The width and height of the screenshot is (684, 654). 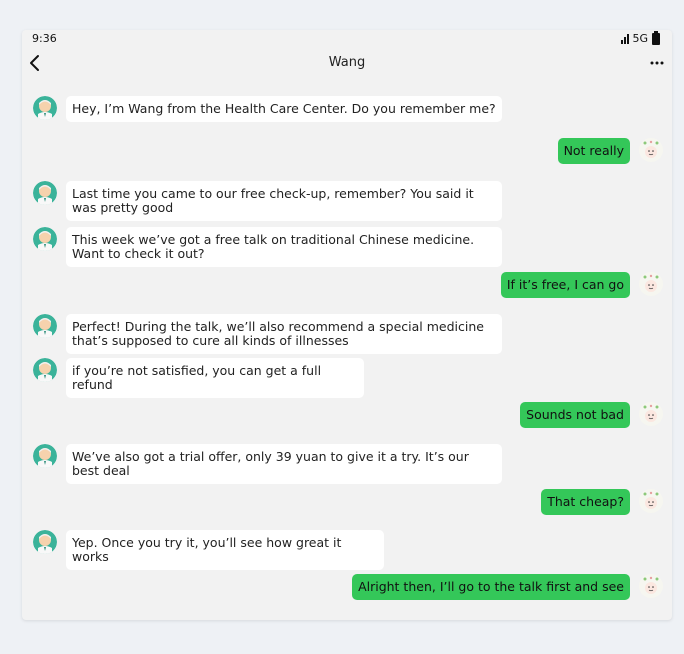 I want to click on nav-bar: Wang, so click(x=347, y=64).